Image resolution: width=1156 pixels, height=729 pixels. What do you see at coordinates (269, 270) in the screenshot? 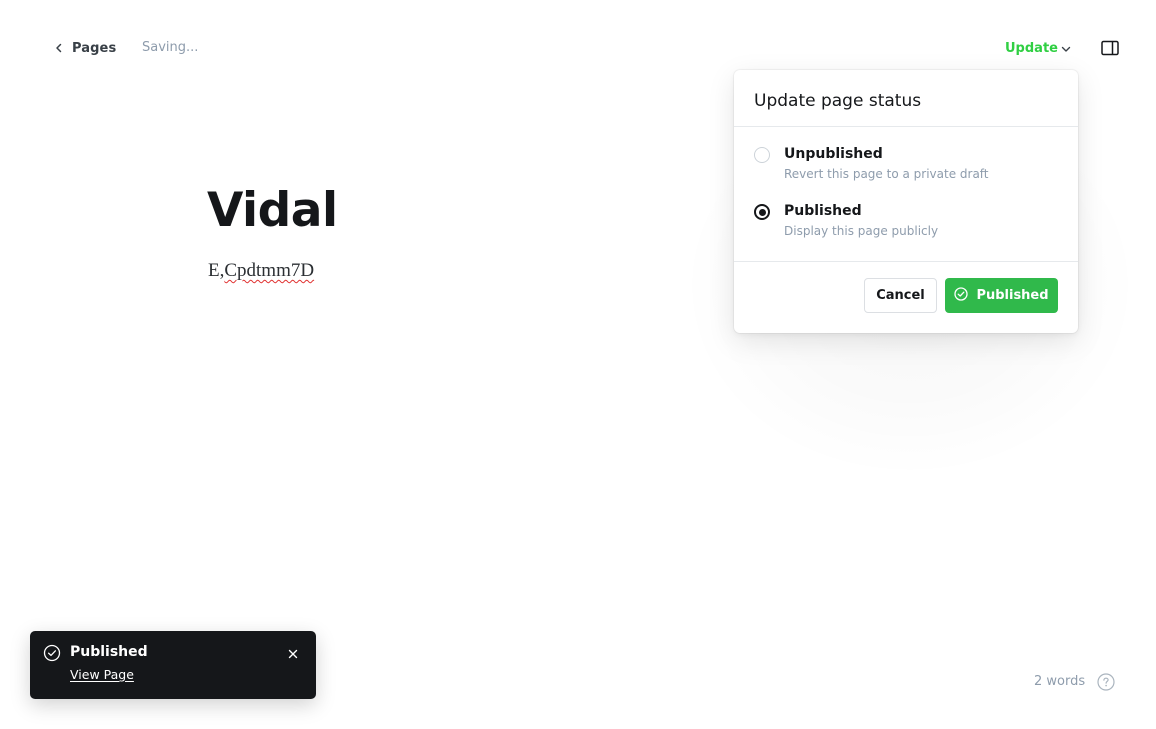
I see `misspelled-word: Cpdtmm7D` at bounding box center [269, 270].